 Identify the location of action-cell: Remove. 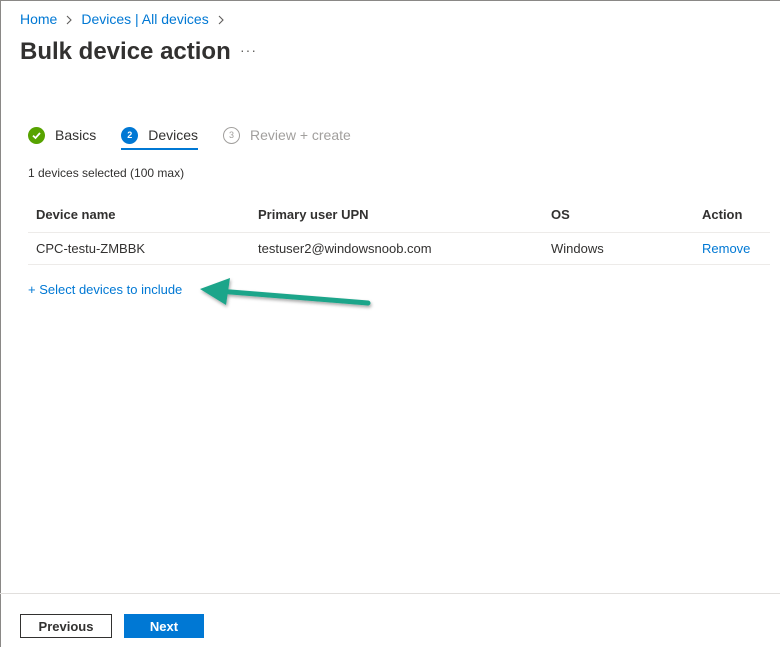
(732, 248).